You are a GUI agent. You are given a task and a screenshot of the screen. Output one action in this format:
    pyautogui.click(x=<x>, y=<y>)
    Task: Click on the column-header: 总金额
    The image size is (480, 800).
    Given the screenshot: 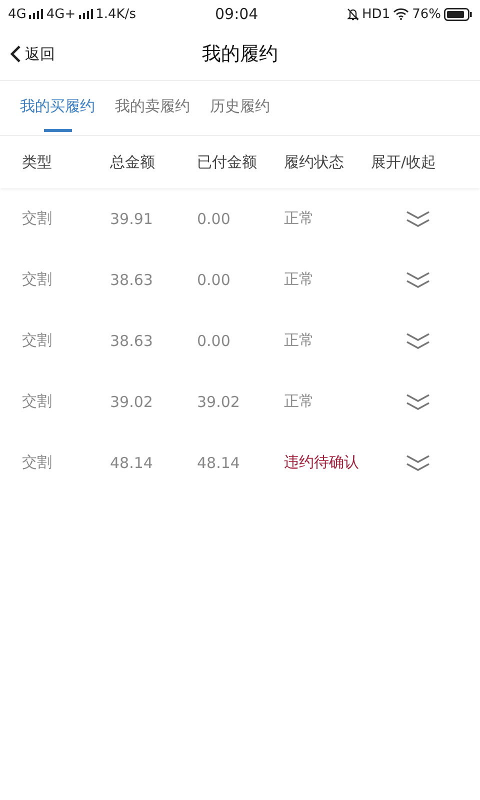 What is the action you would take?
    pyautogui.click(x=133, y=162)
    